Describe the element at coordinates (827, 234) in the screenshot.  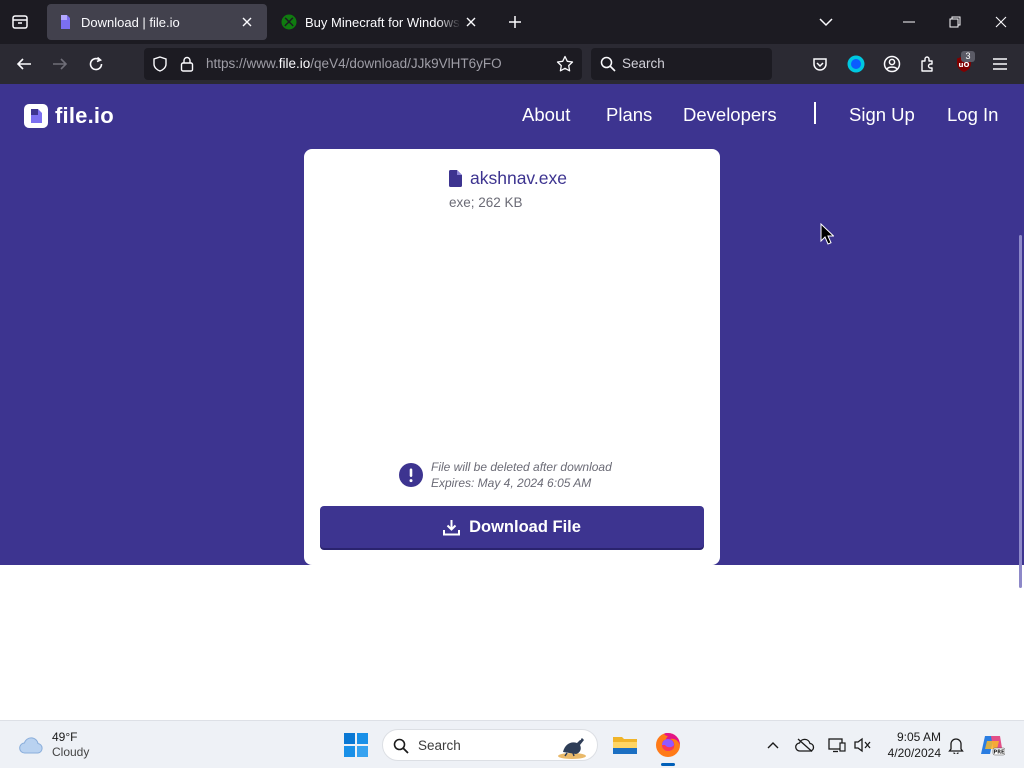
I see `mouse-cursor-icon` at that location.